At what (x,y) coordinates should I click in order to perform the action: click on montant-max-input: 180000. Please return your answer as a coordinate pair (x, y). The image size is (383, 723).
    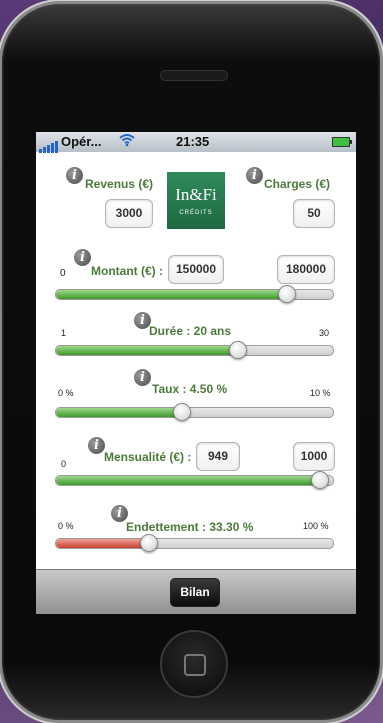
    Looking at the image, I should click on (306, 269).